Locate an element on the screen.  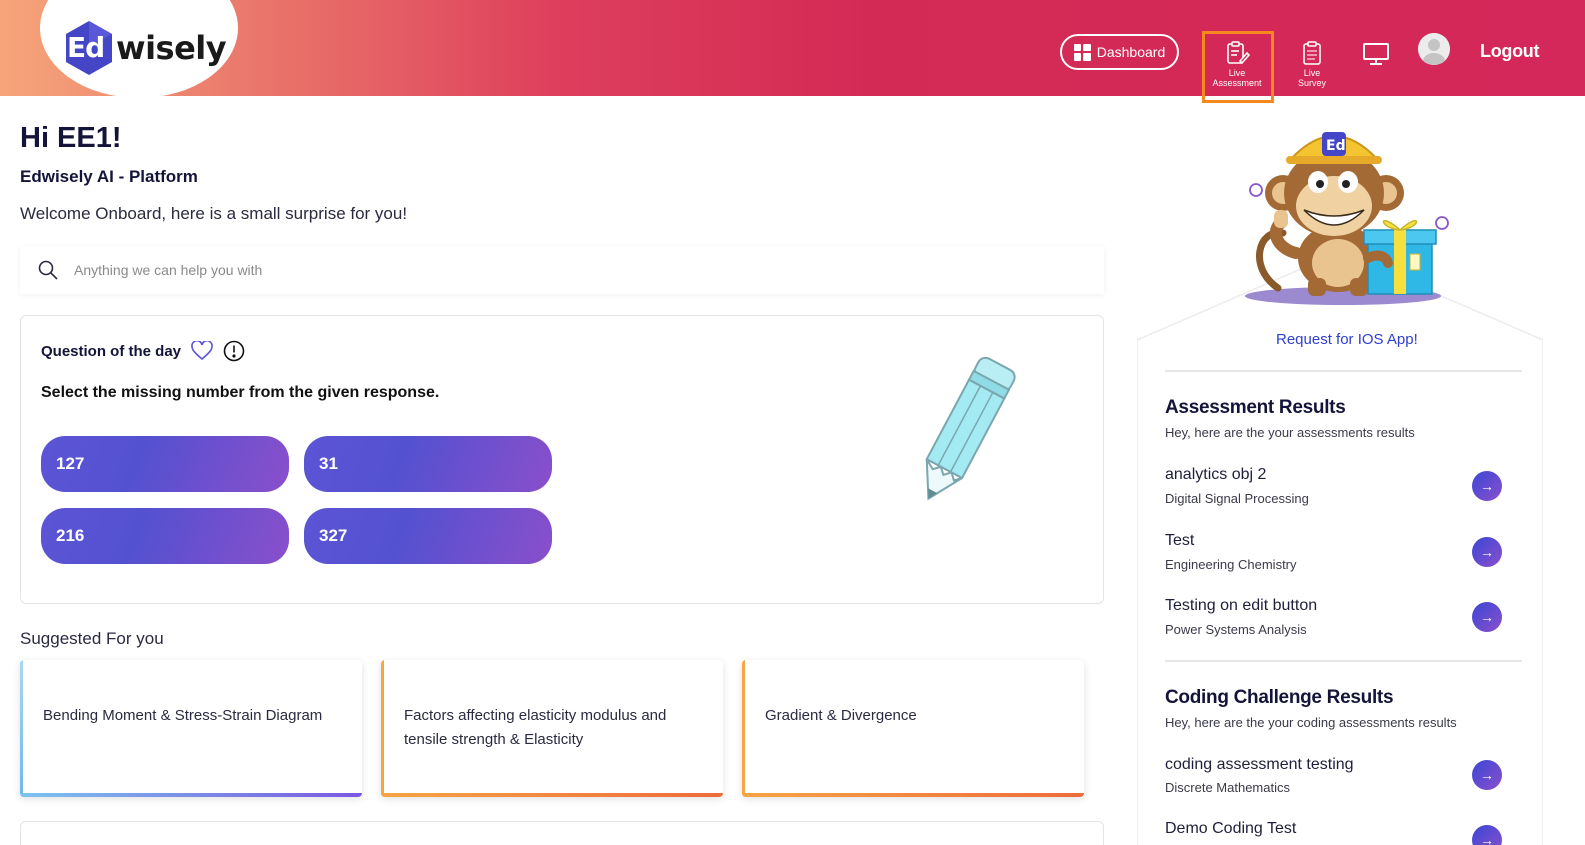
question-header: Question of the day is located at coordinates (143, 351).